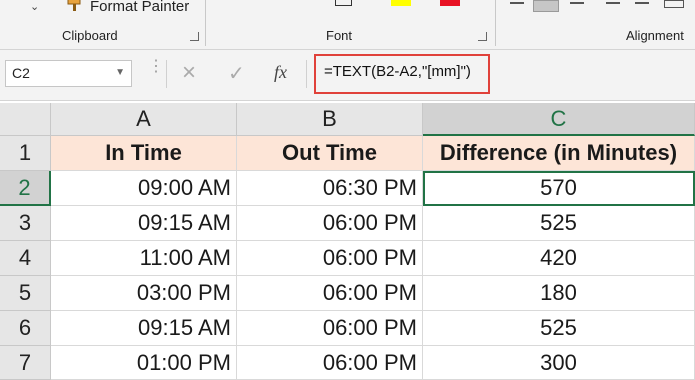 The height and width of the screenshot is (380, 695). Describe the element at coordinates (25, 153) in the screenshot. I see `row-header-1: 1` at that location.